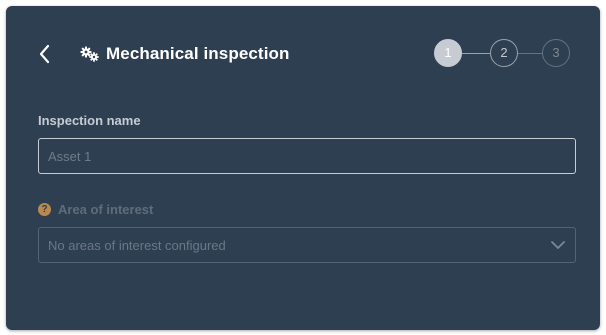 The width and height of the screenshot is (606, 335). What do you see at coordinates (89, 120) in the screenshot?
I see `inspection-name-label: Inspection name` at bounding box center [89, 120].